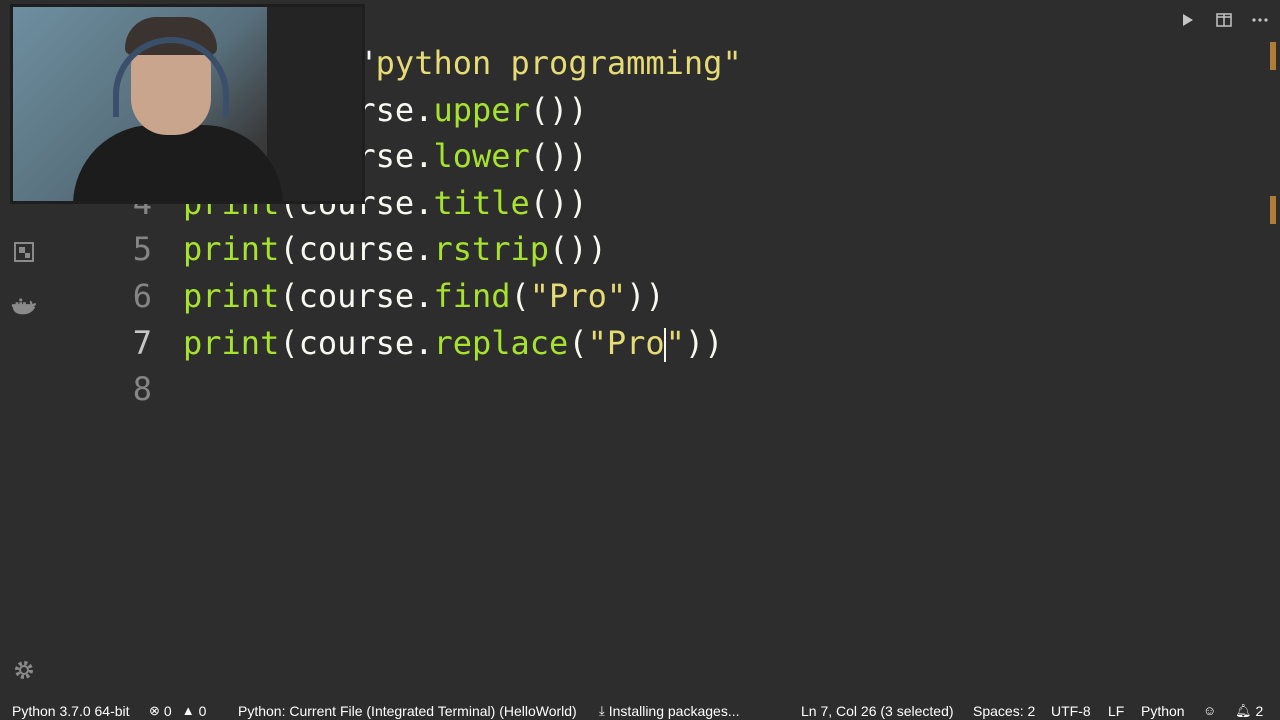 This screenshot has height=720, width=1280. I want to click on line-number: 5, so click(142, 249).